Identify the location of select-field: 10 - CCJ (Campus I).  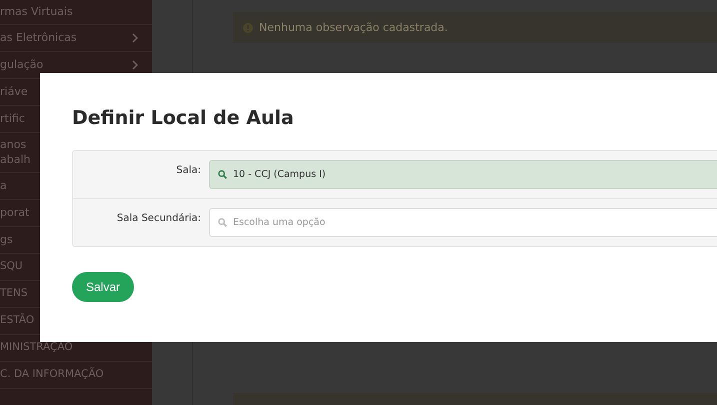
(463, 174).